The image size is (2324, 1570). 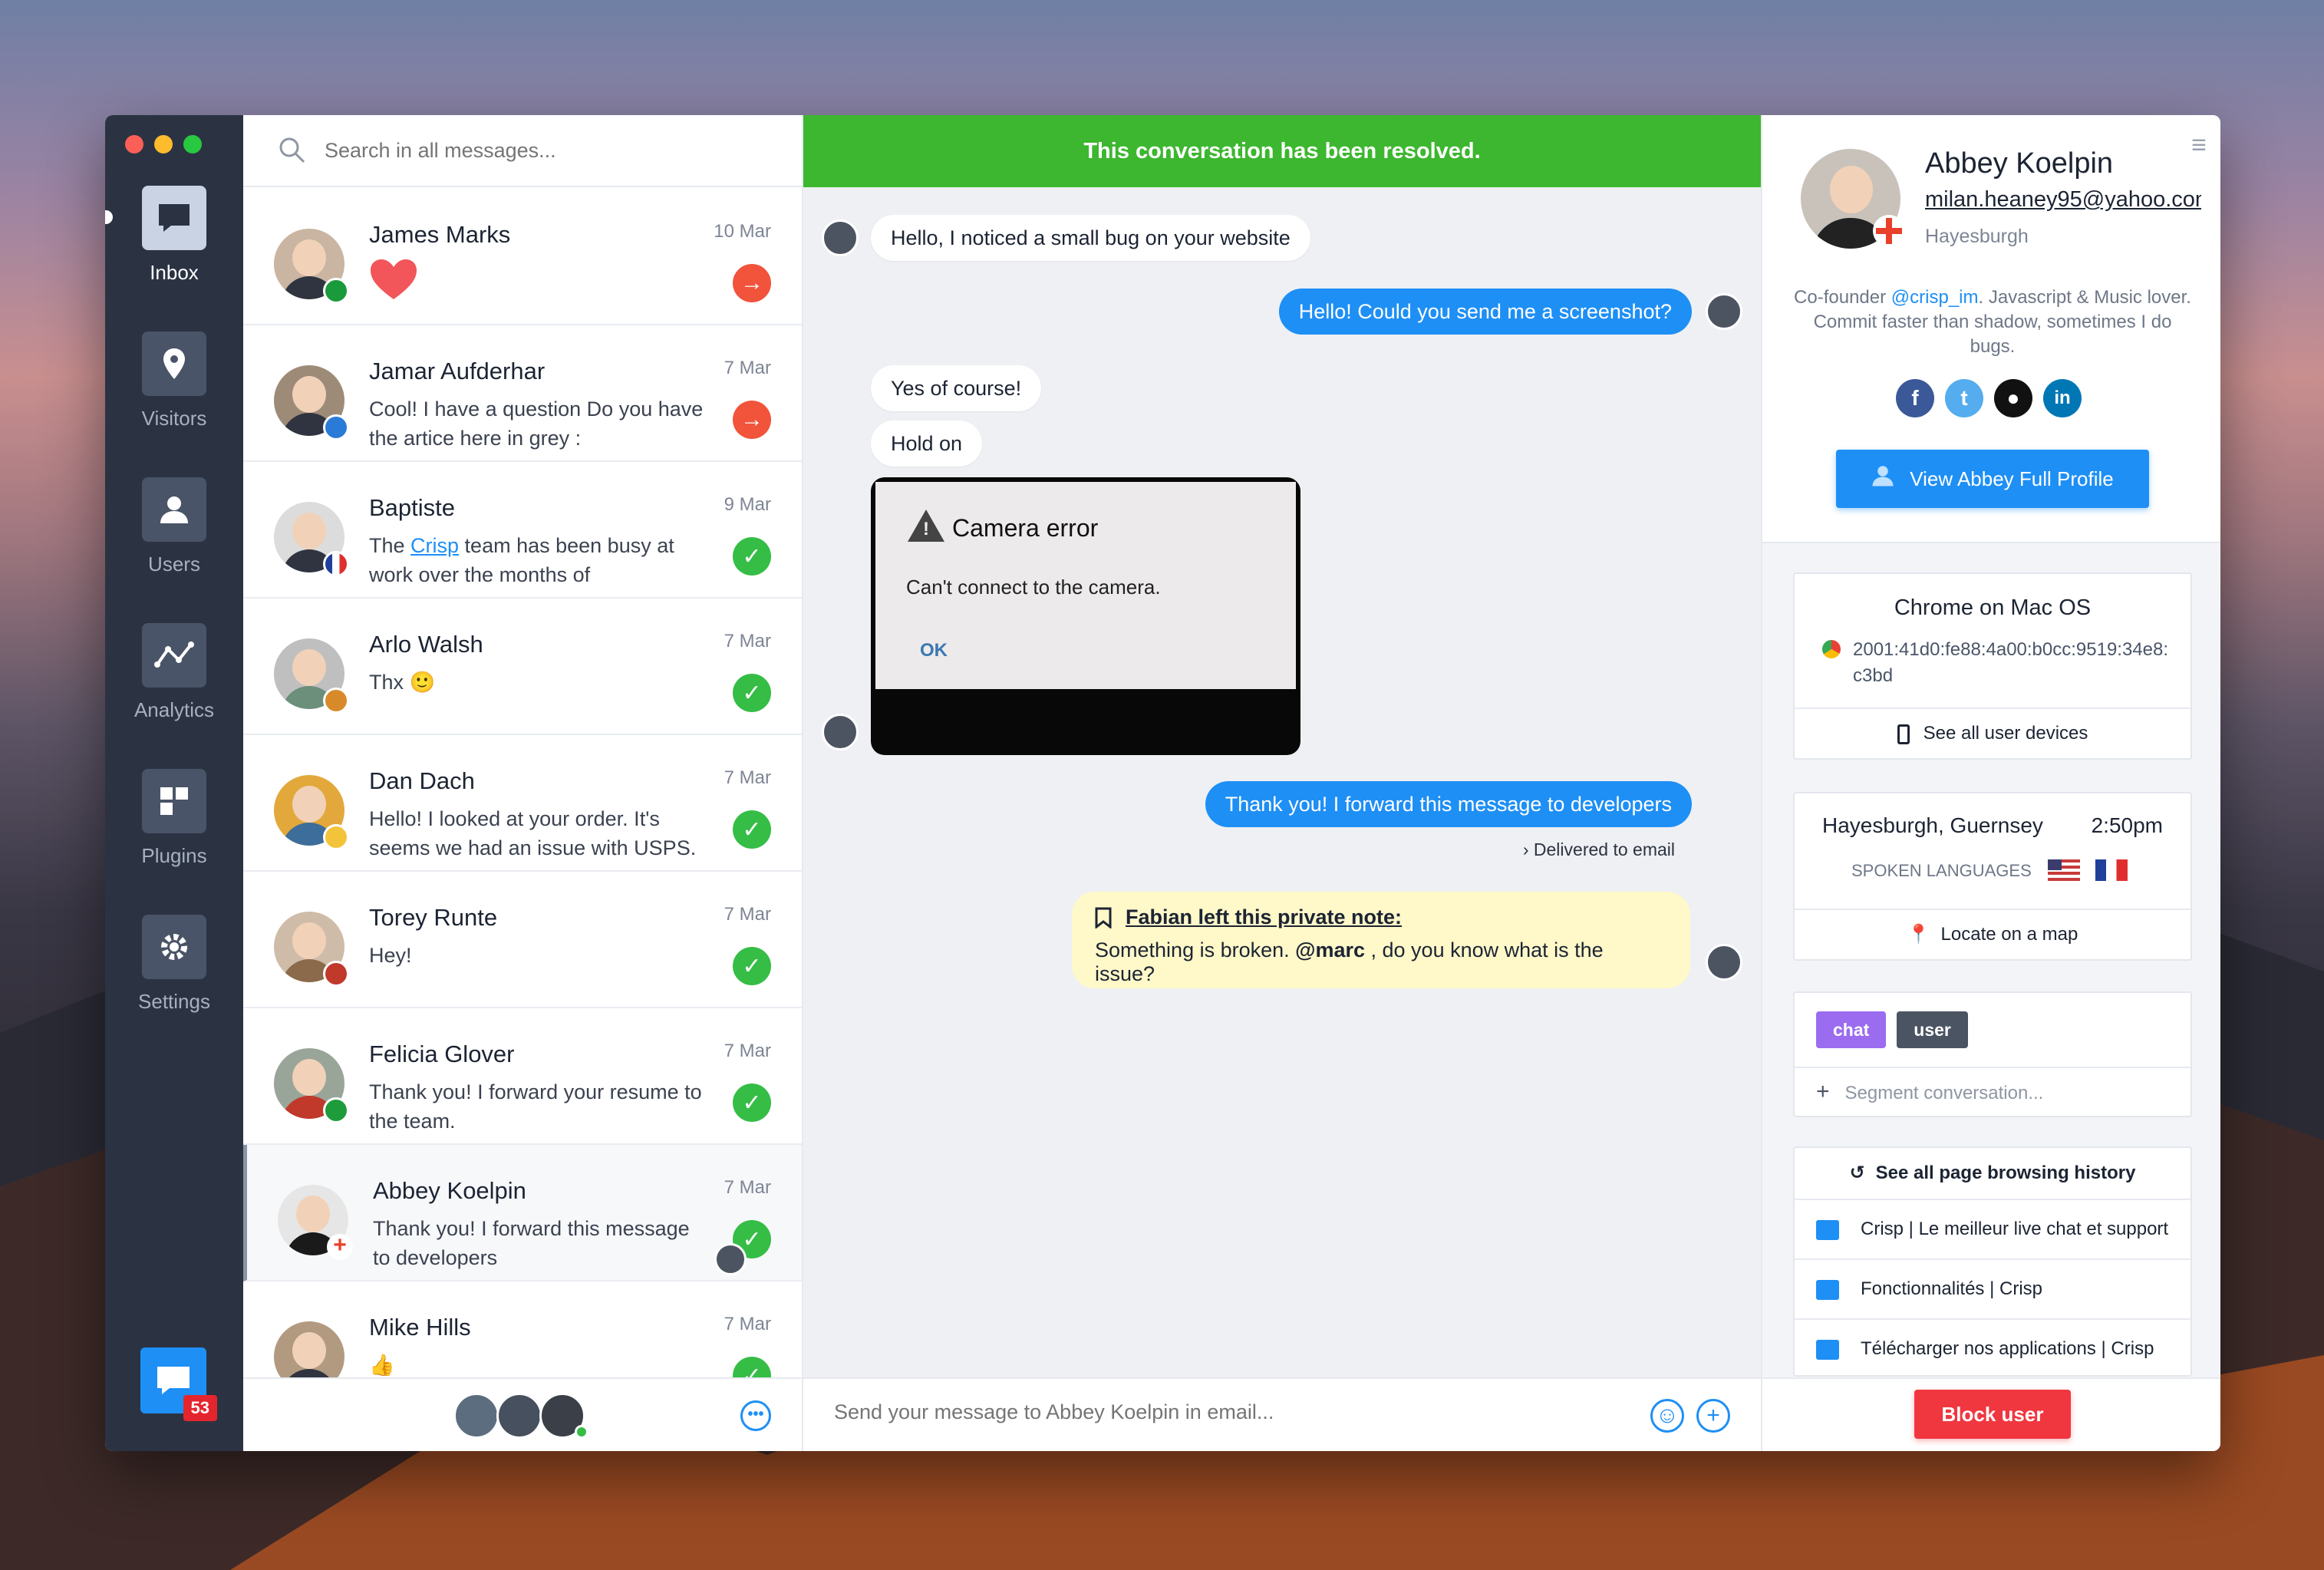 I want to click on block-user-button: Block user, so click(x=1992, y=1414).